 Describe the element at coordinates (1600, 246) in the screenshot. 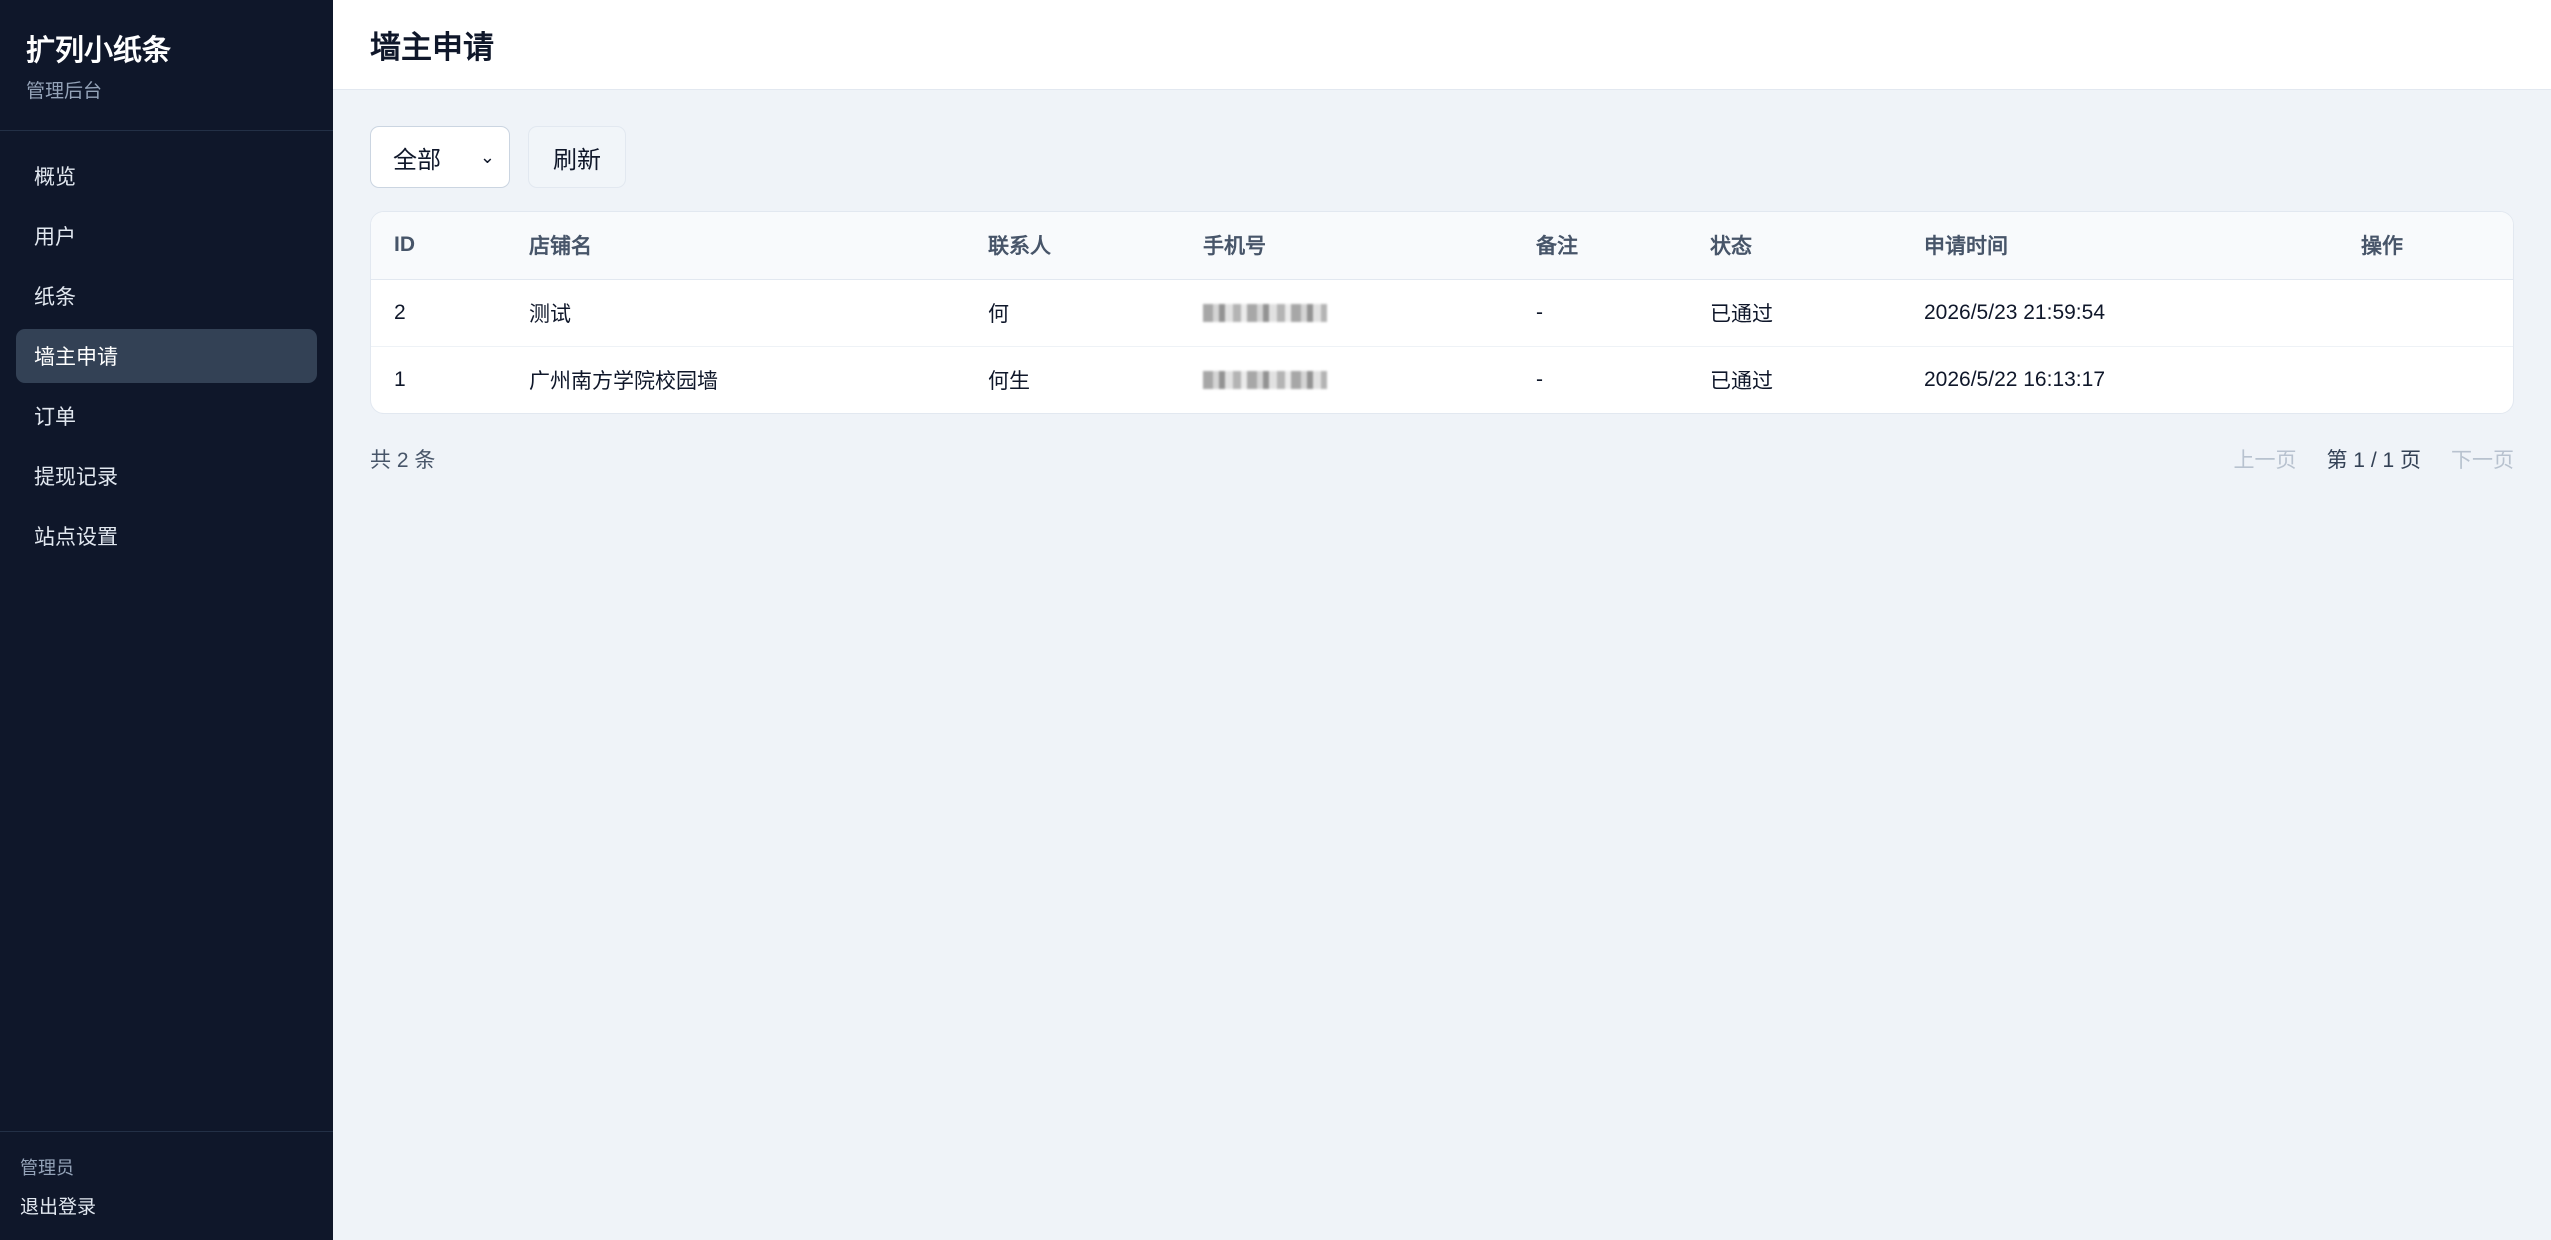

I see `column-header-remark: 备注` at that location.